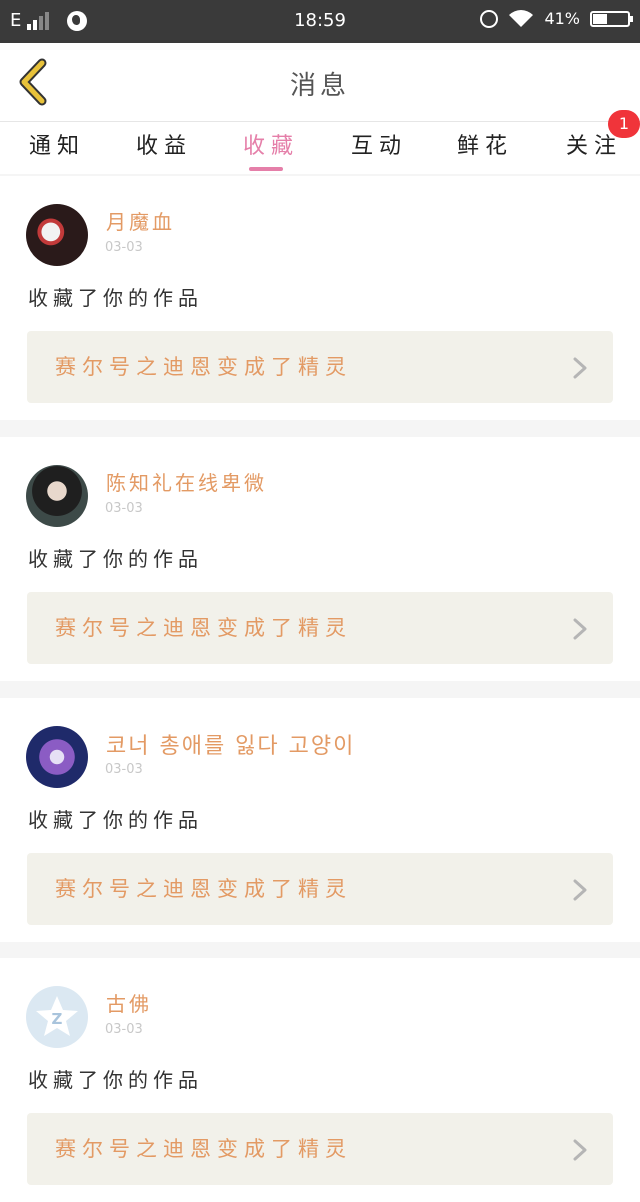 This screenshot has width=640, height=1202. I want to click on svg-text: Z, so click(57, 1019).